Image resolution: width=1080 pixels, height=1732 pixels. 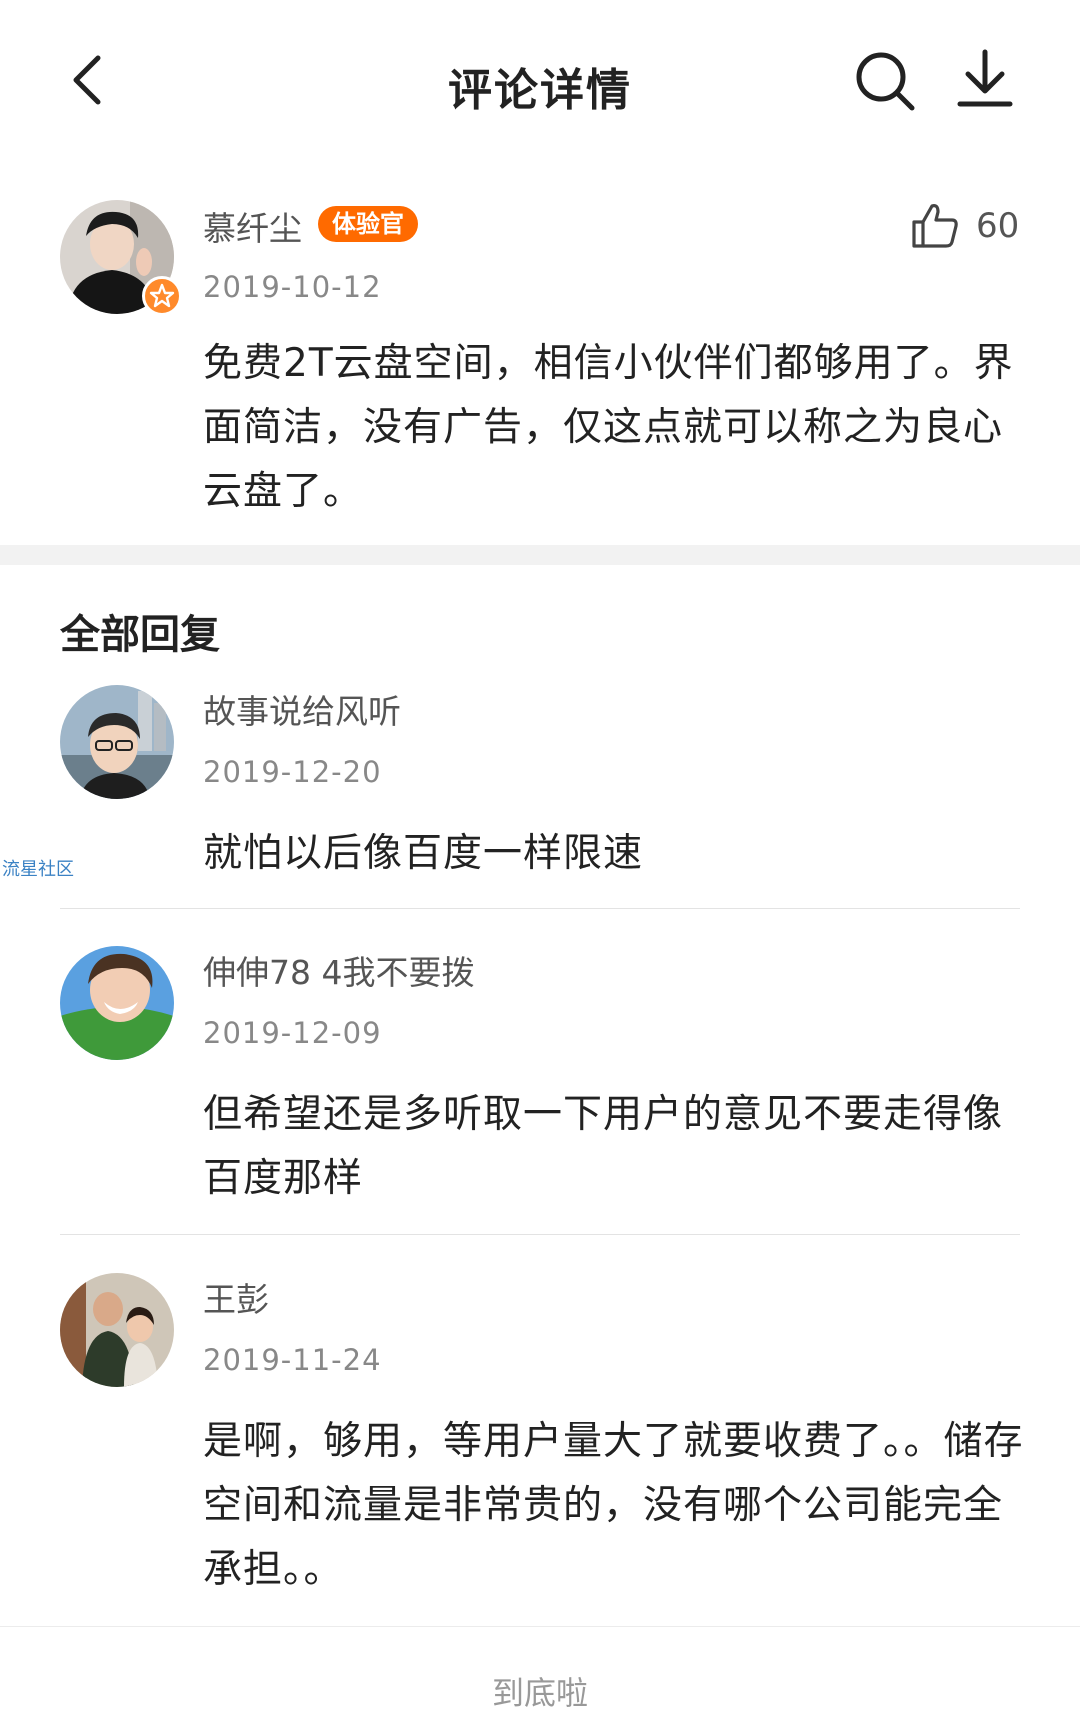 I want to click on search-icon, so click(x=885, y=81).